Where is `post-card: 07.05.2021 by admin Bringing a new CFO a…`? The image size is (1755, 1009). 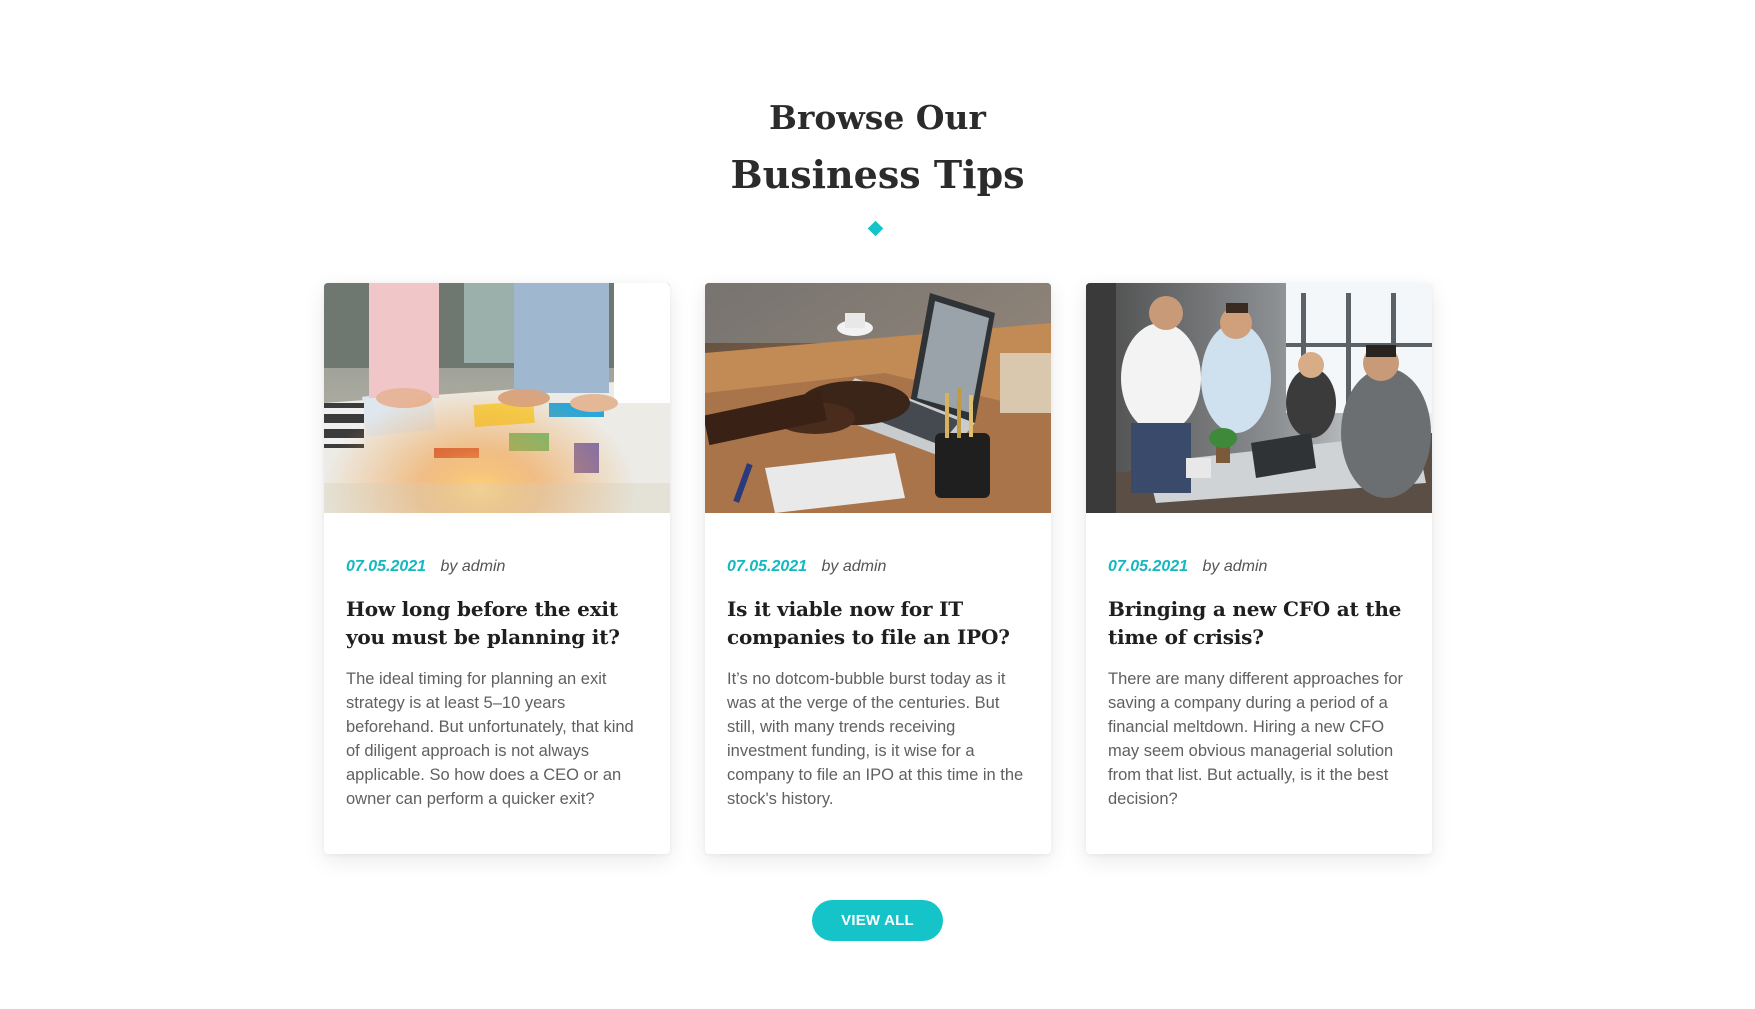 post-card: 07.05.2021 by admin Bringing a new CFO a… is located at coordinates (1259, 568).